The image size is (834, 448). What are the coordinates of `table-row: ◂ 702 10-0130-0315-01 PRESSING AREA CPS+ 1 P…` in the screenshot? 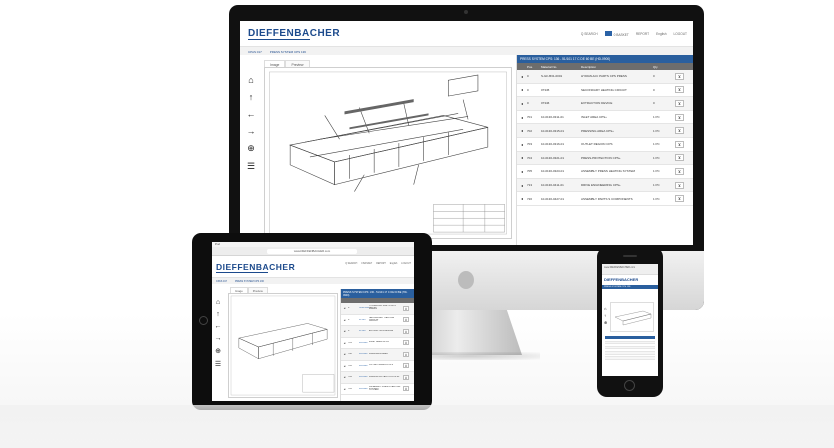 It's located at (605, 131).